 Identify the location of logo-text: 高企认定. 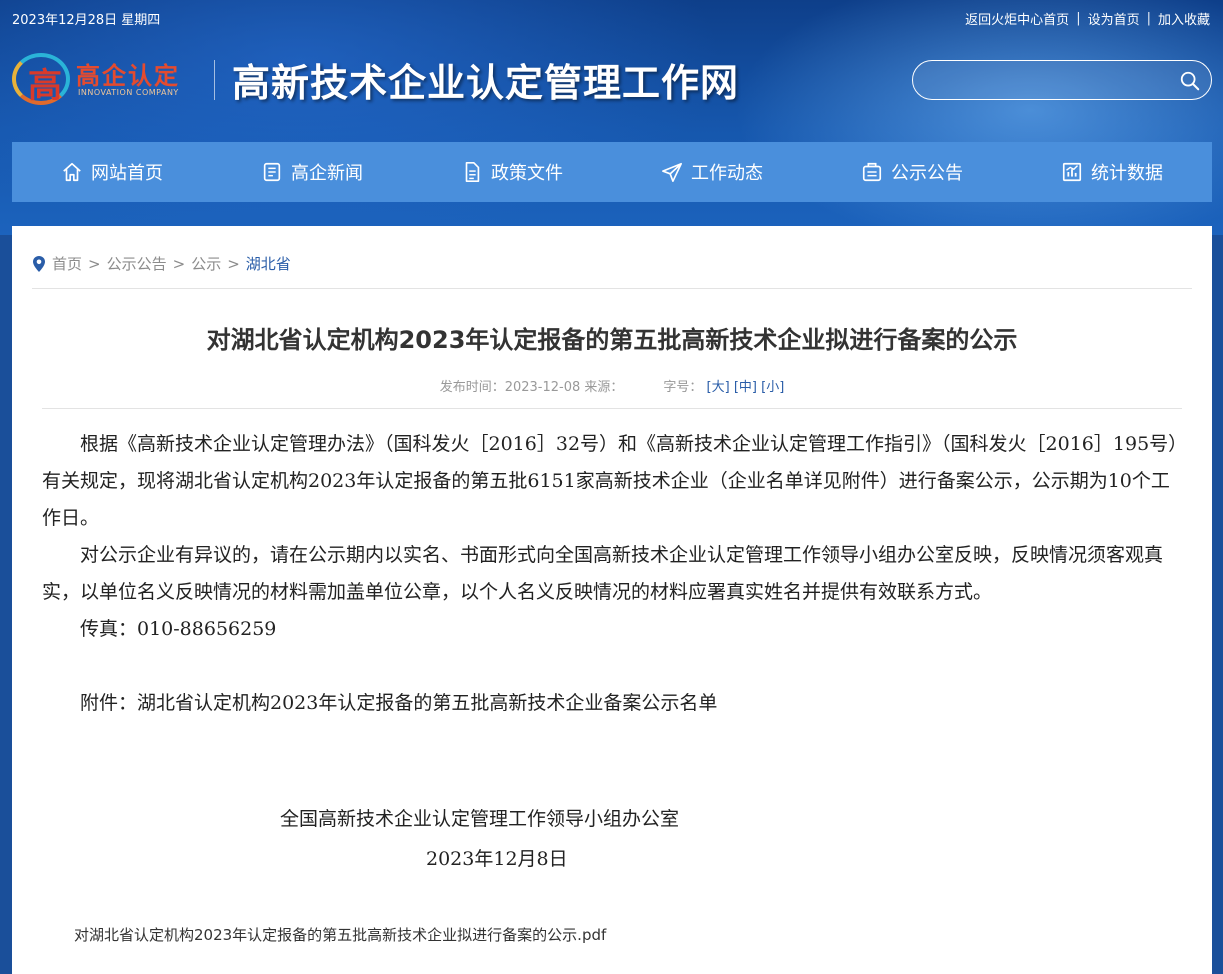
(128, 76).